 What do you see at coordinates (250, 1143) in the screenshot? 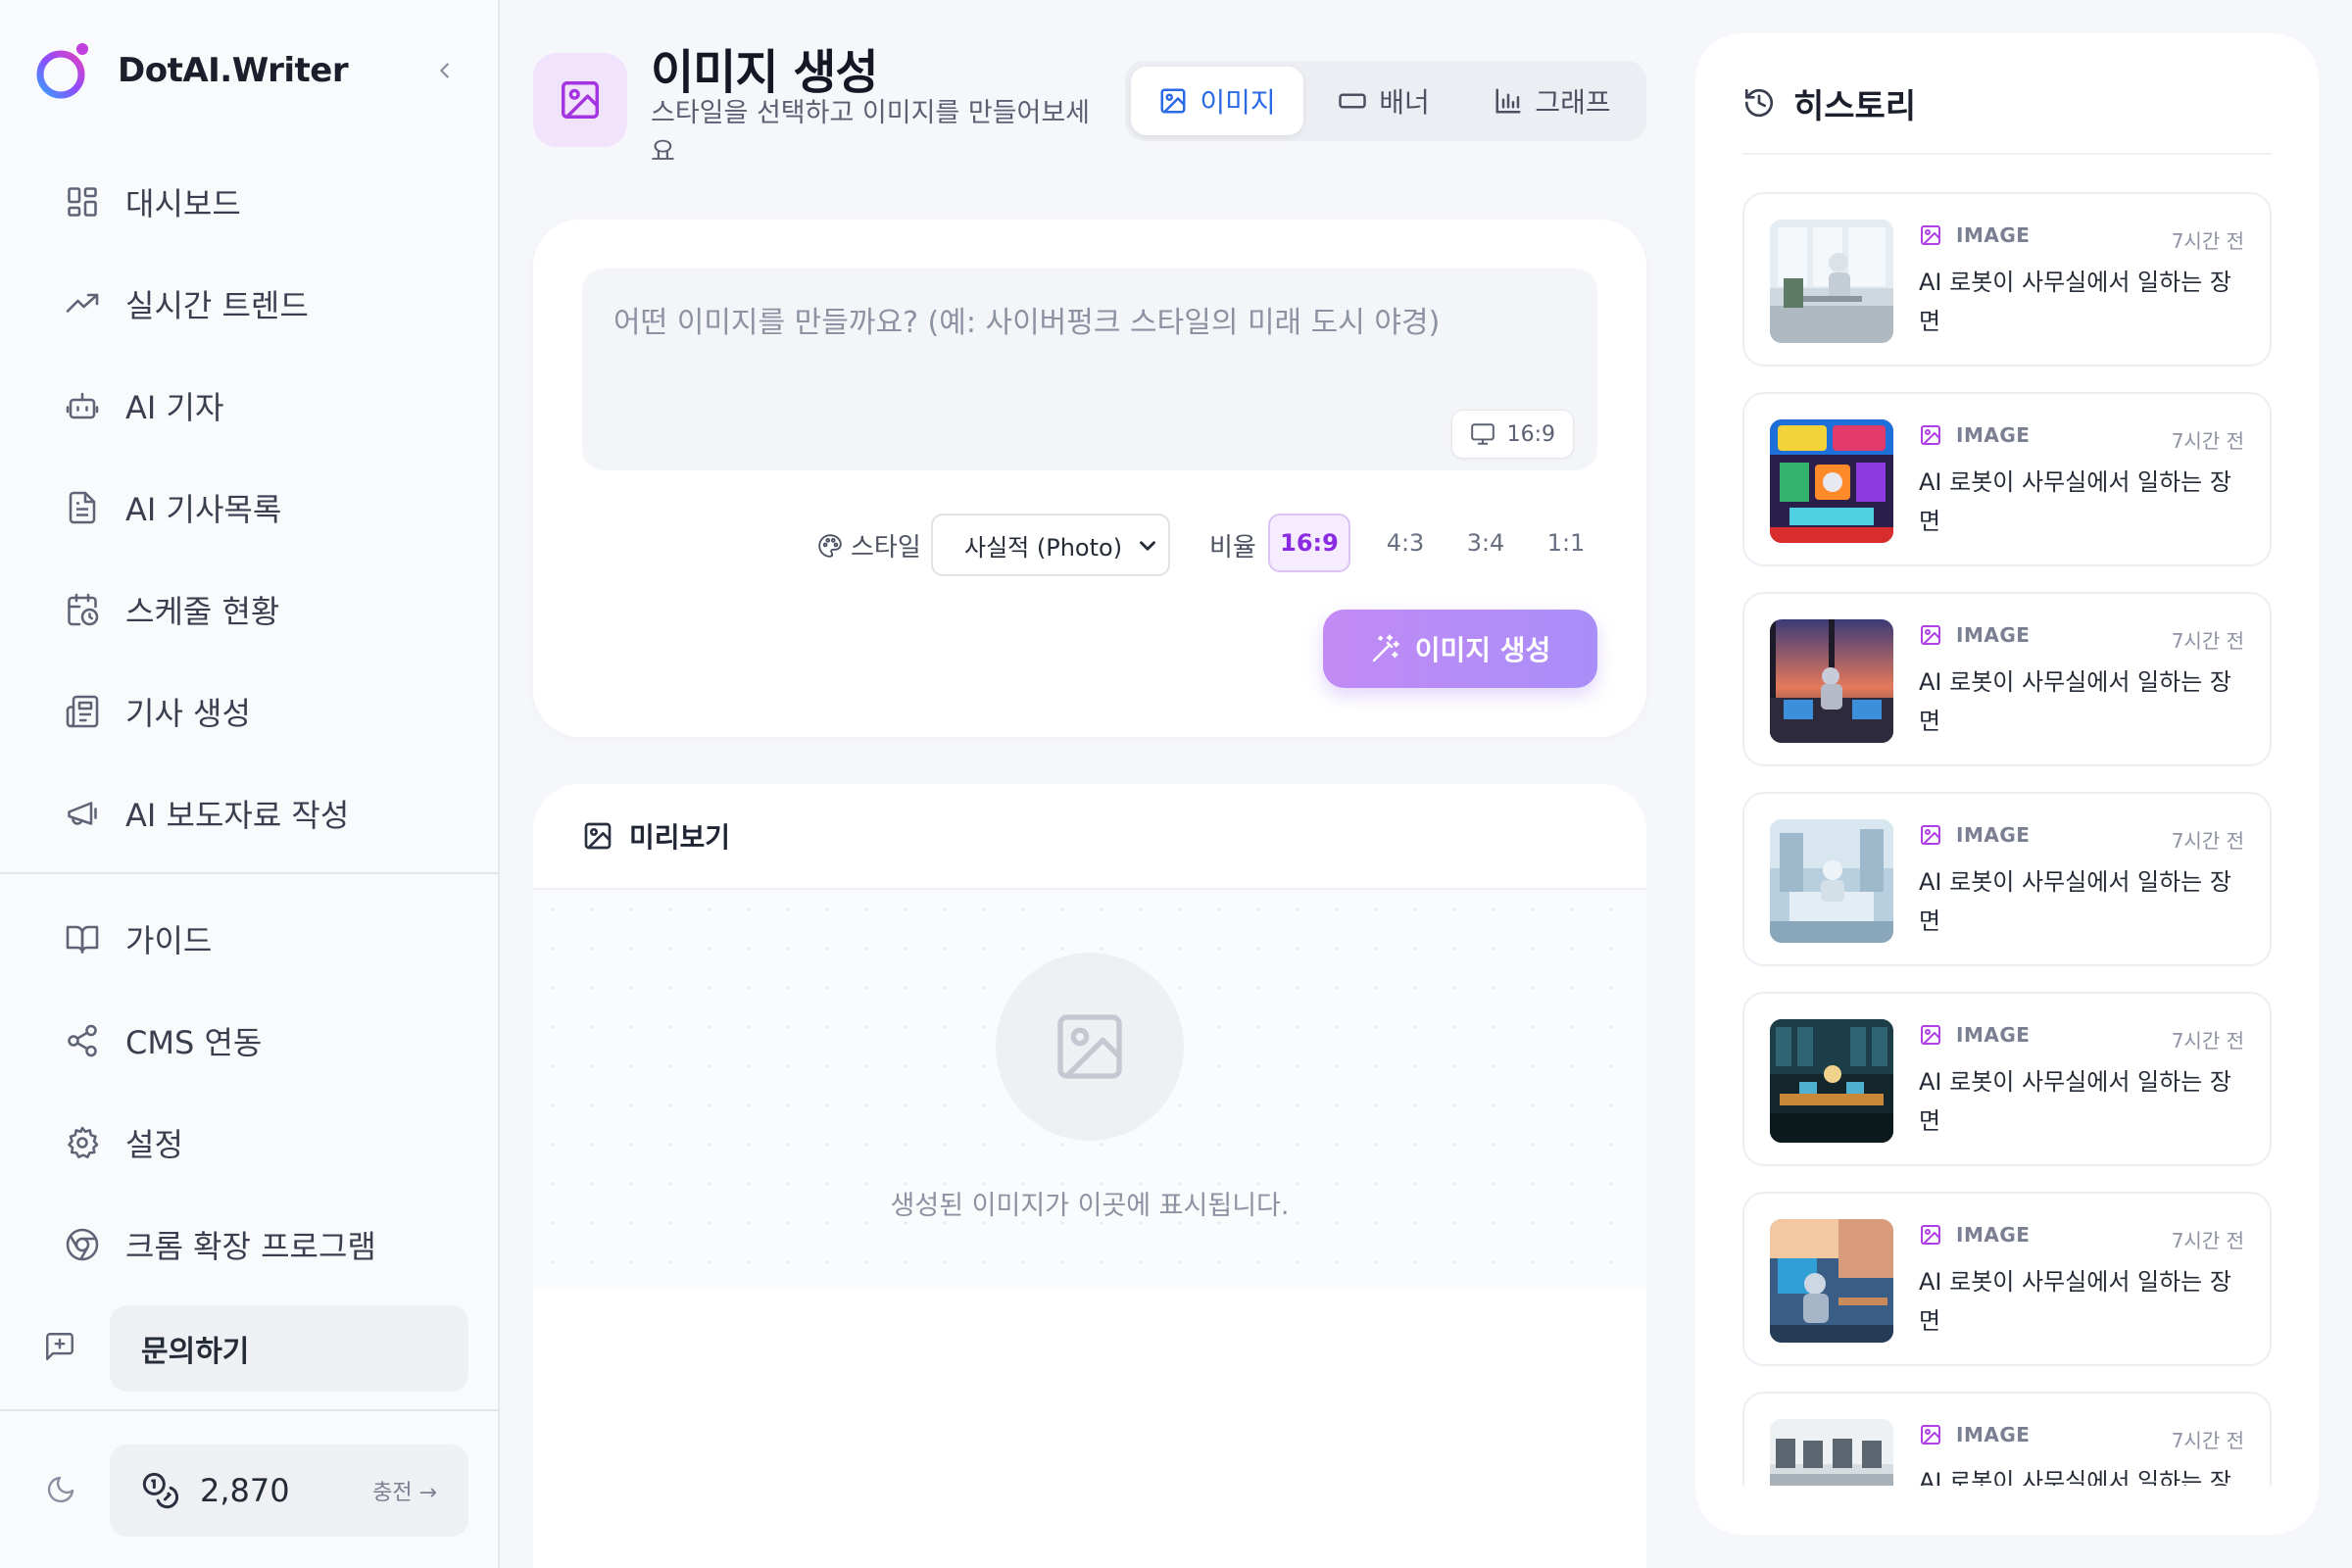
I see `sidebar-item-settings: 설정` at bounding box center [250, 1143].